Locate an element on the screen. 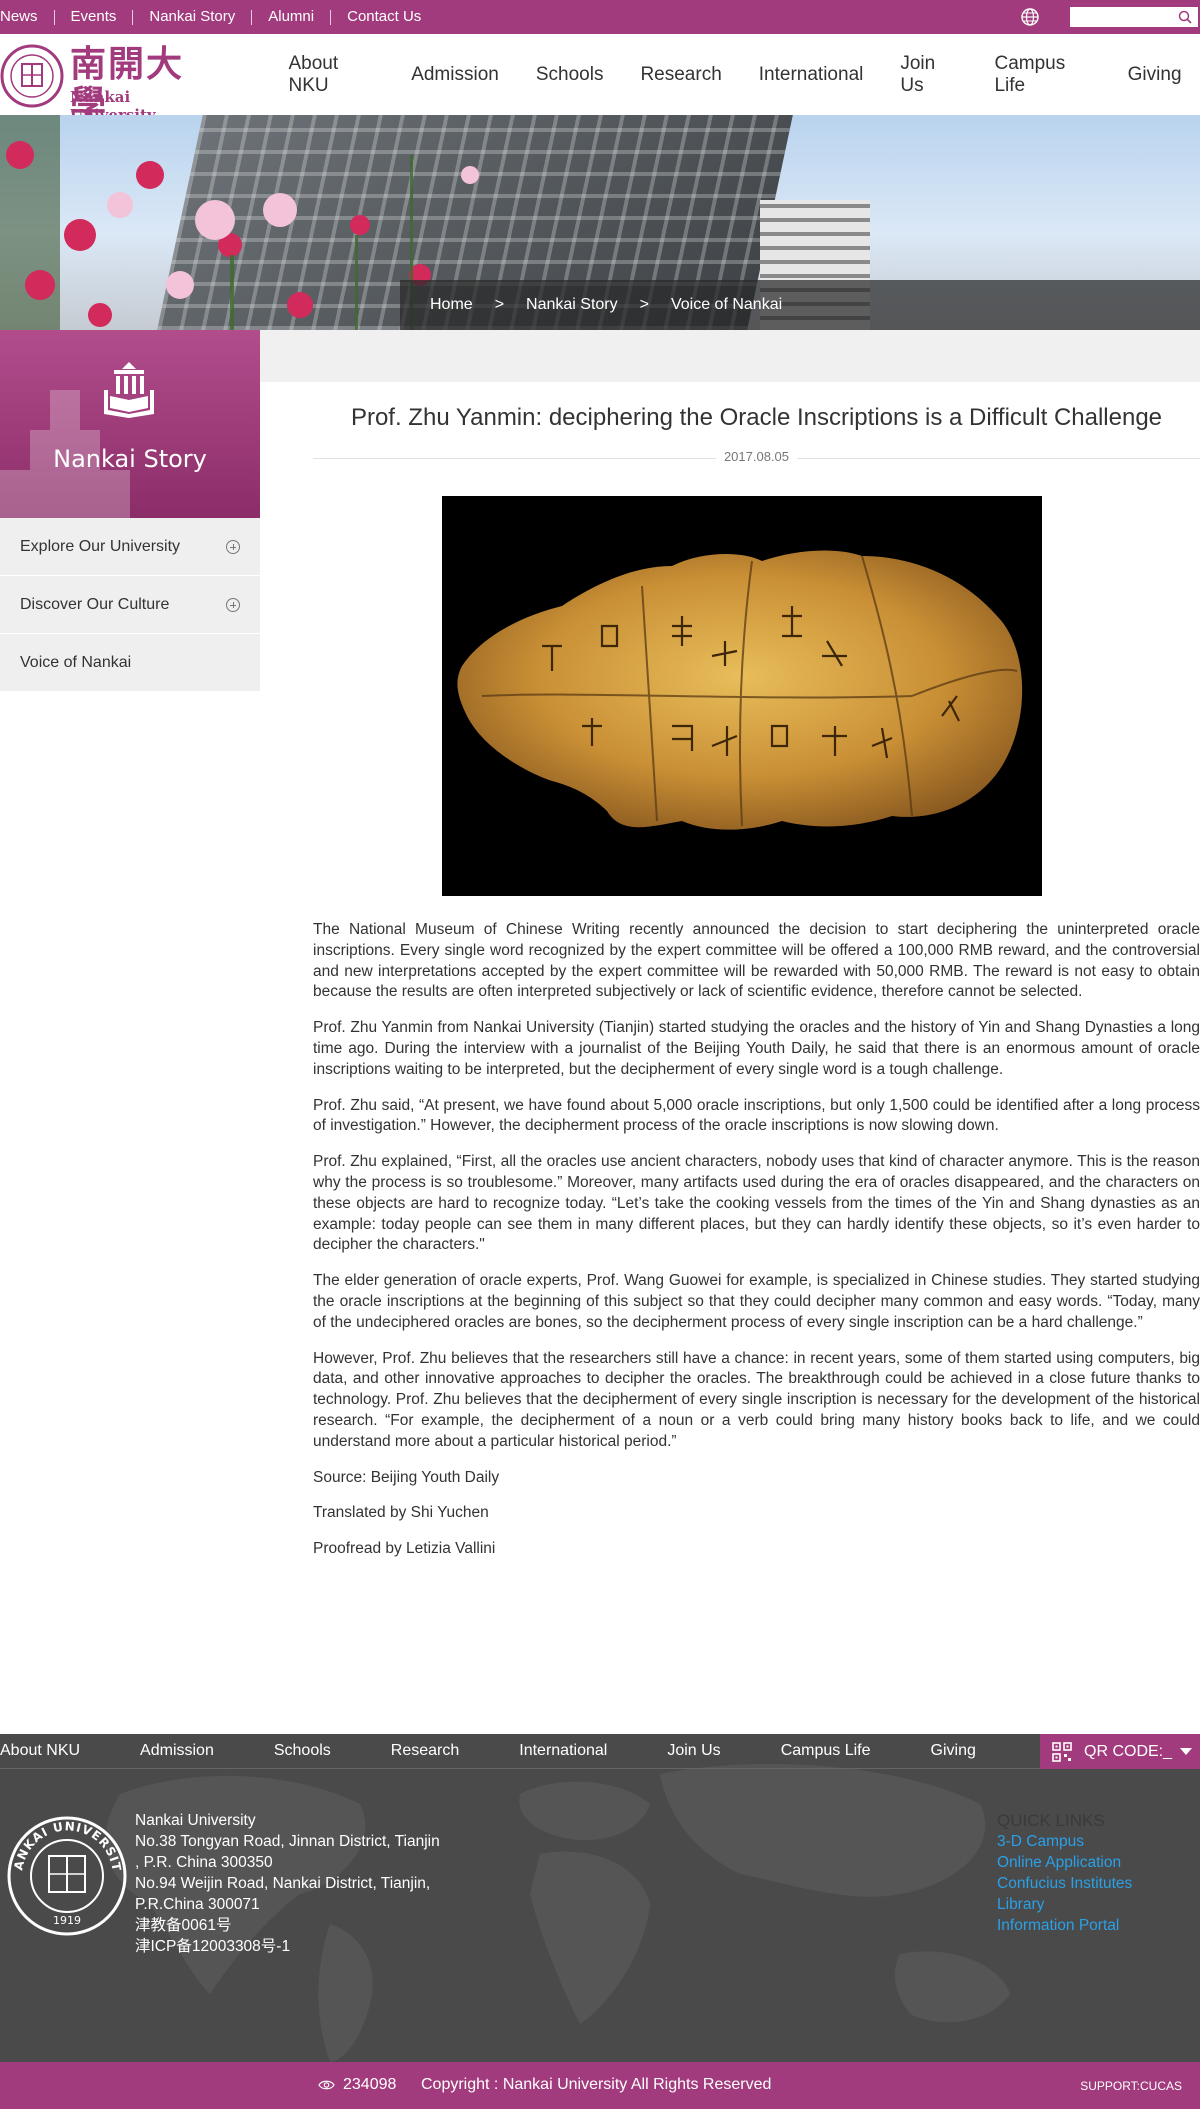 This screenshot has width=1200, height=2109. sidebar-header: Nankai Story is located at coordinates (130, 424).